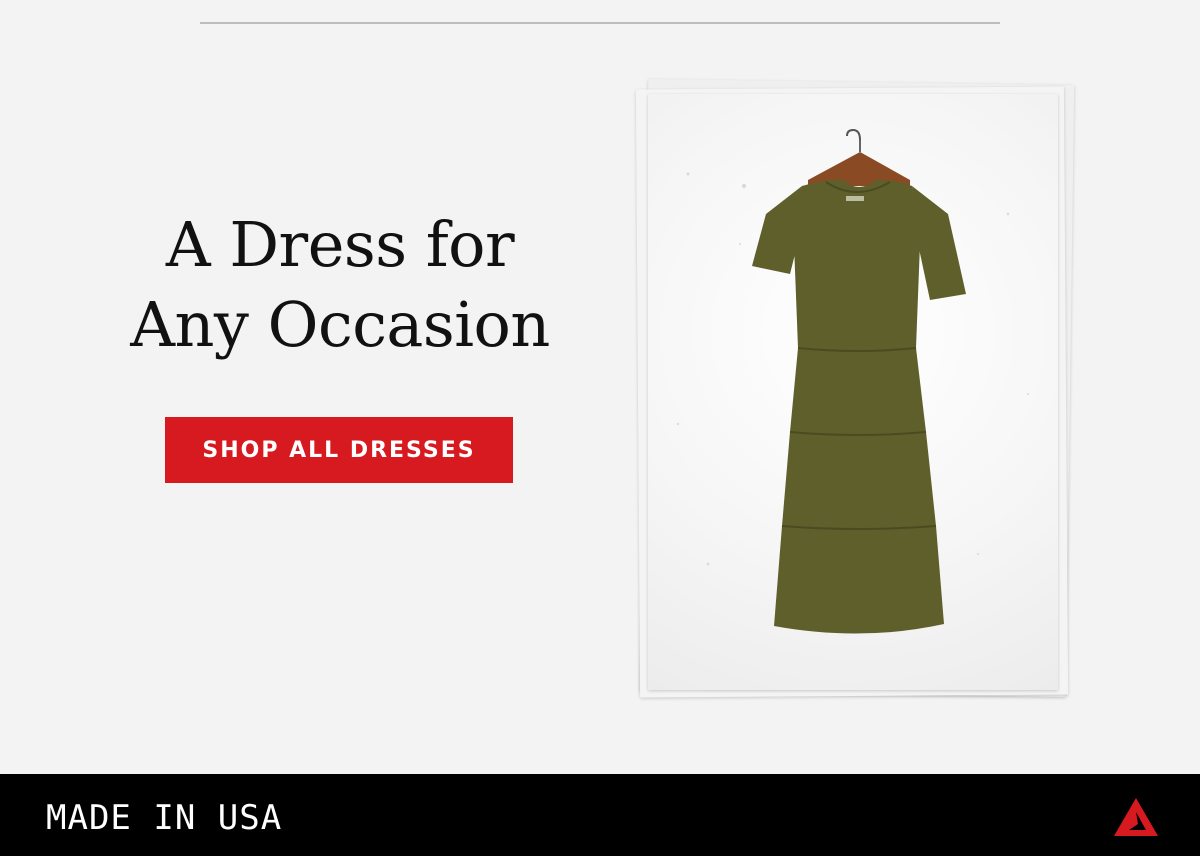 The height and width of the screenshot is (856, 1200). Describe the element at coordinates (859, 157) in the screenshot. I see `hanger-icon` at that location.